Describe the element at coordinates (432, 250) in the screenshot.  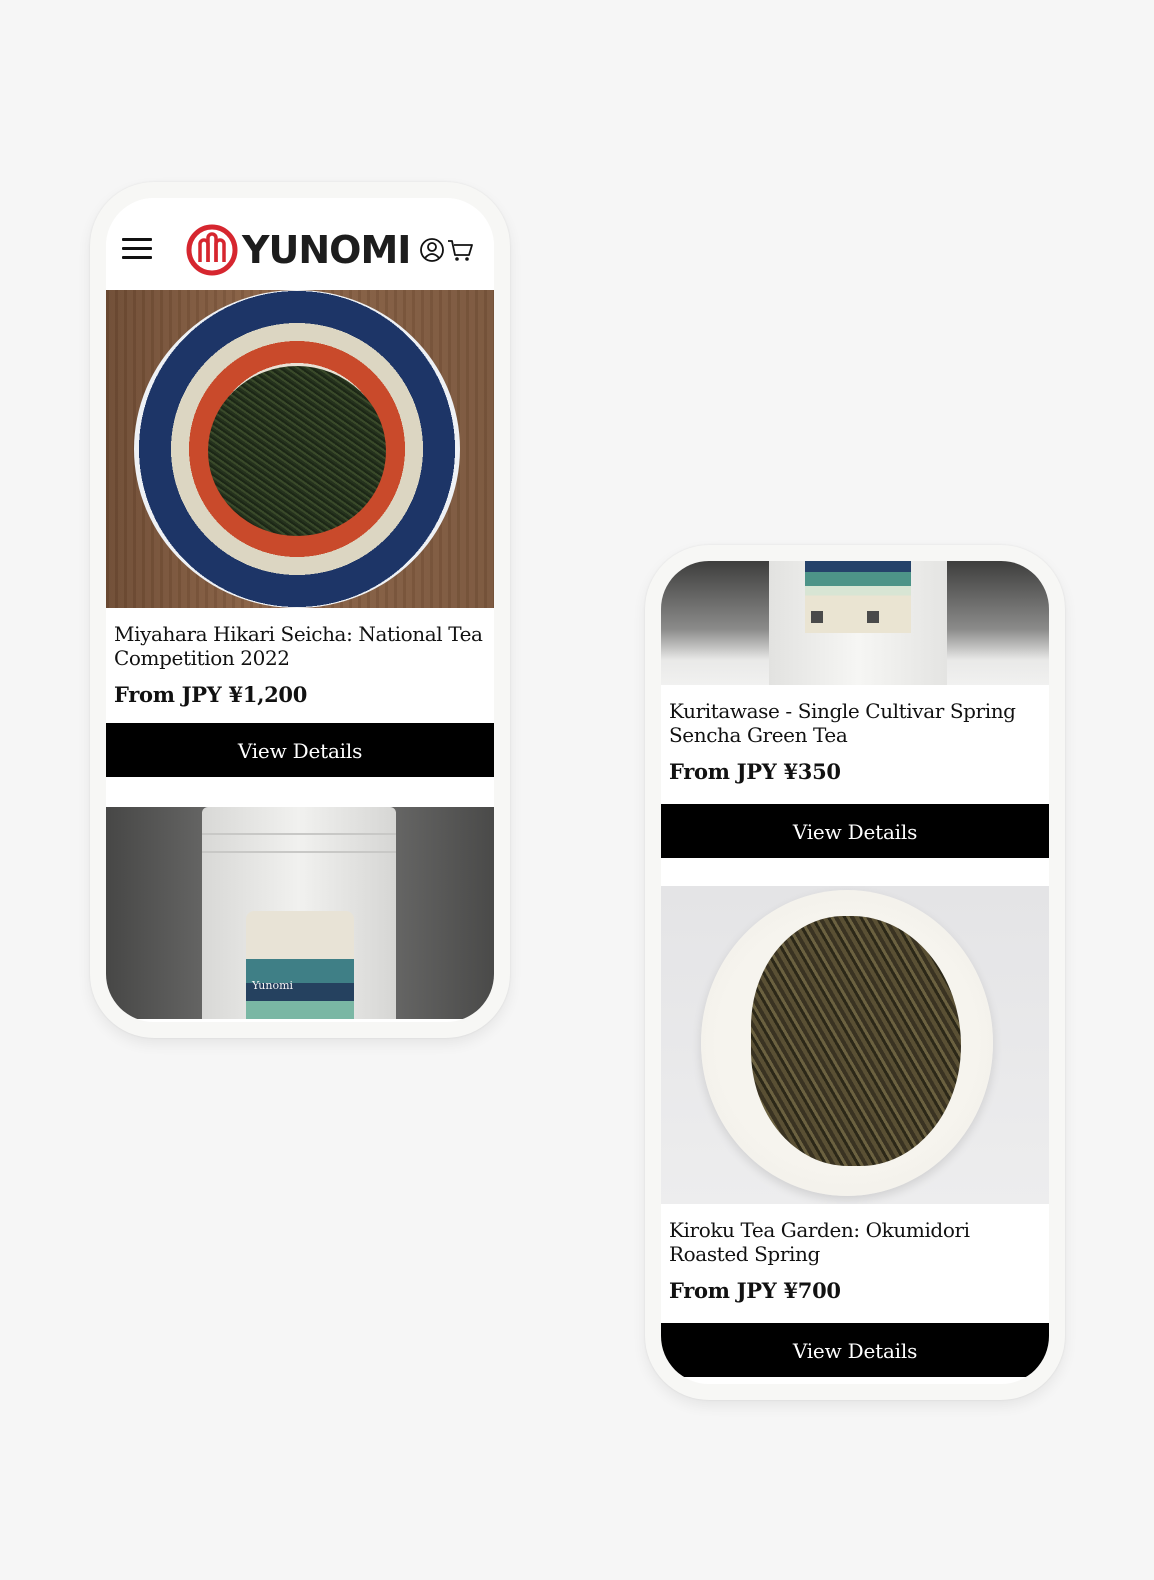
I see `account-icon` at that location.